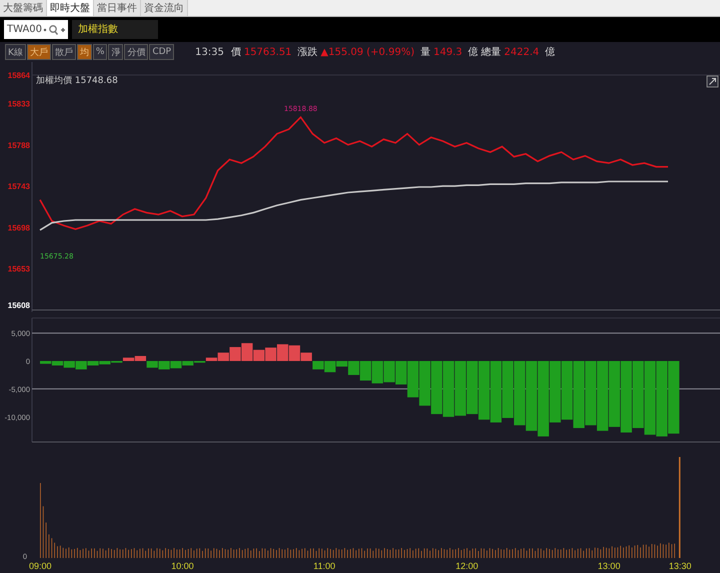 This screenshot has width=720, height=573. I want to click on y-axis-label: 15788, so click(19, 145).